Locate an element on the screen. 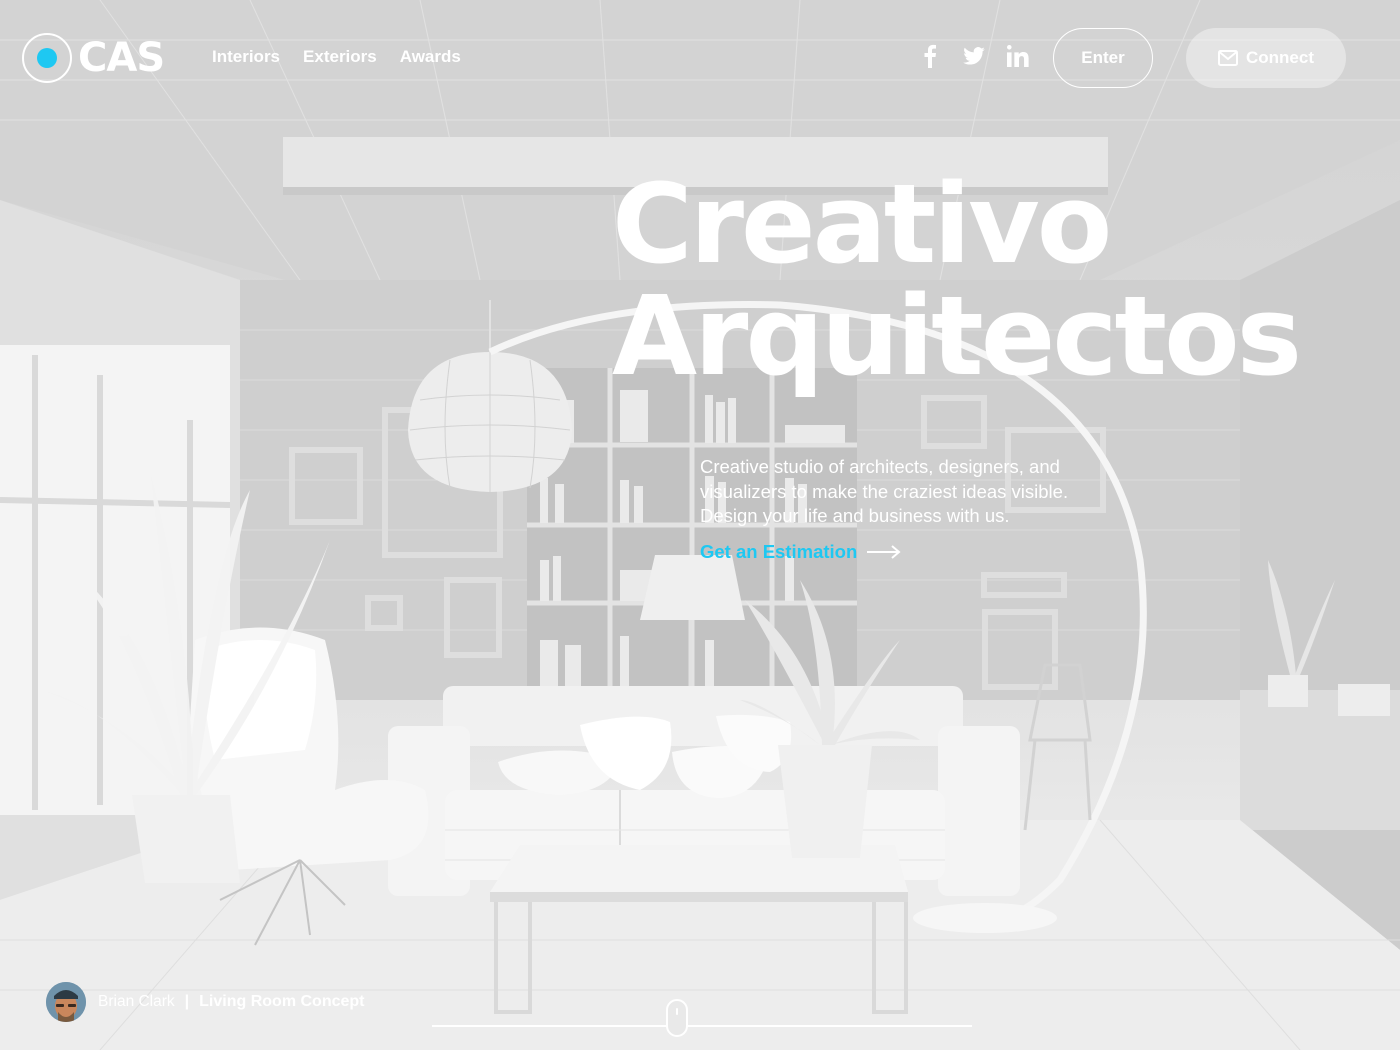 This screenshot has width=1400, height=1050. cta-label: Get an Estimation is located at coordinates (779, 551).